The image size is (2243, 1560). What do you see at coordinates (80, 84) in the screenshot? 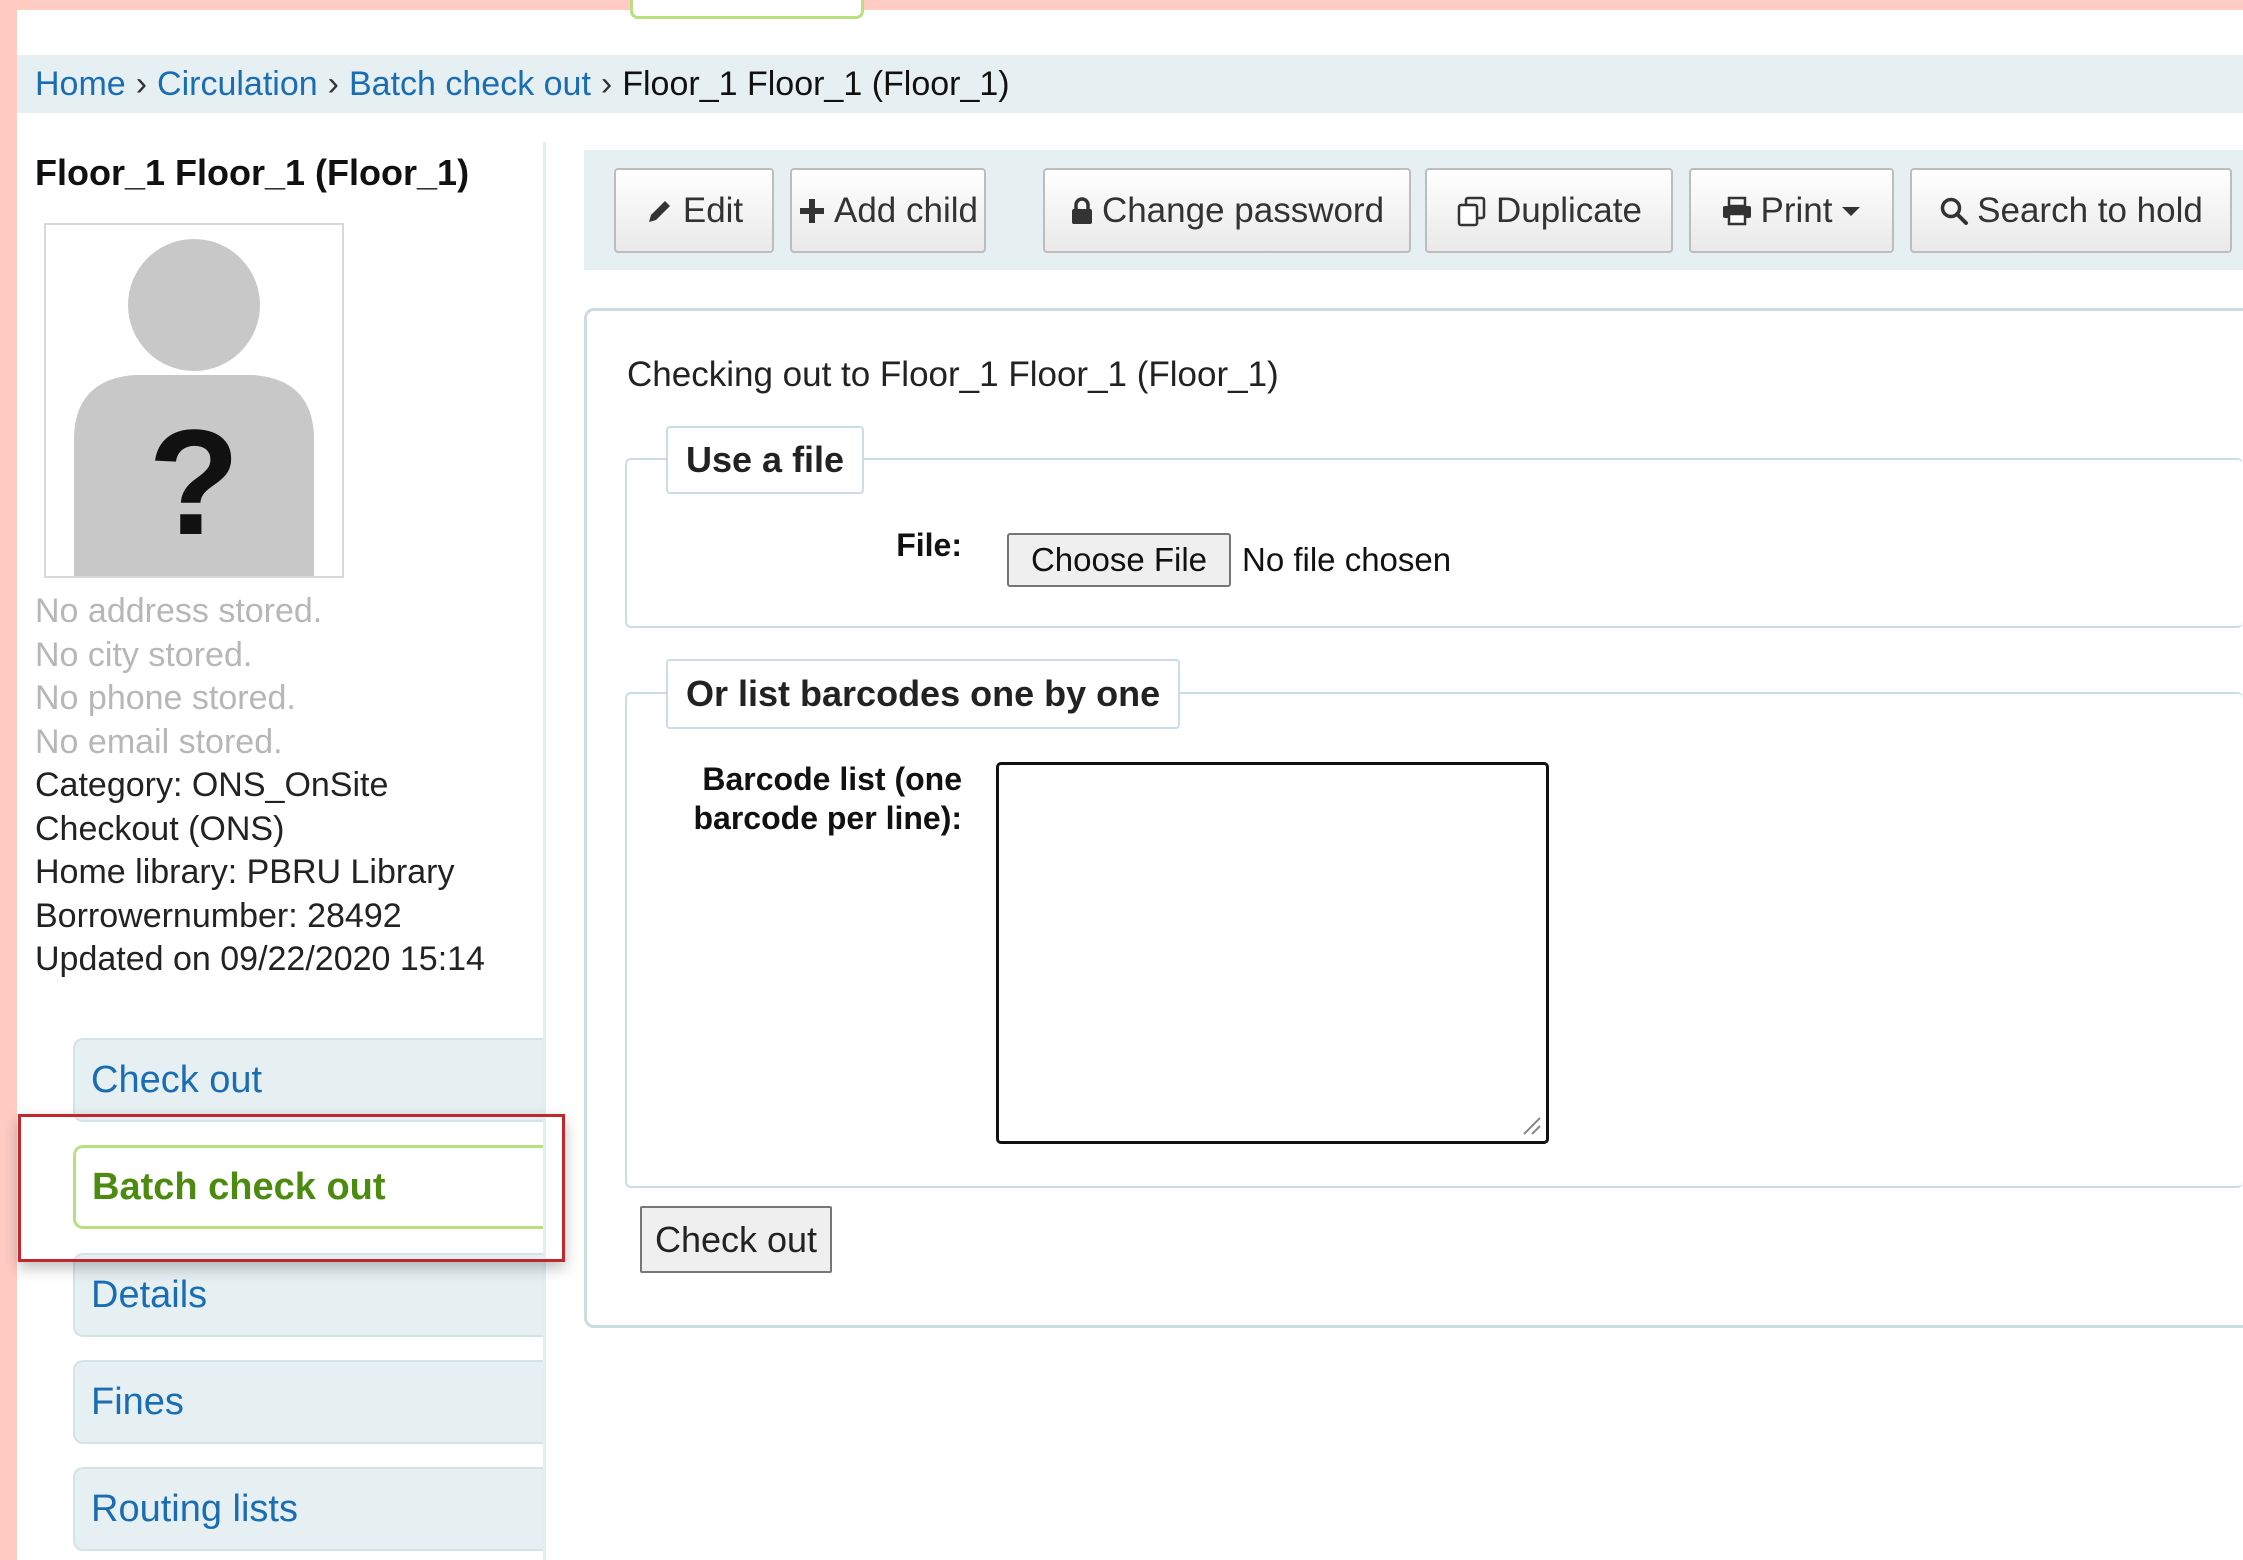
I see `breadcrumb-home: Home` at bounding box center [80, 84].